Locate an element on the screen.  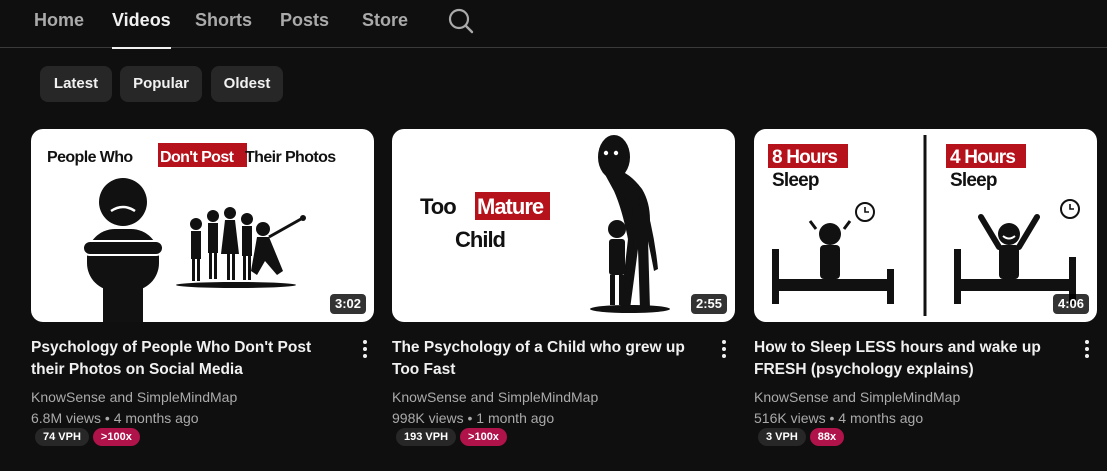
video-meta: 516K views • 4 months ago is located at coordinates (839, 418).